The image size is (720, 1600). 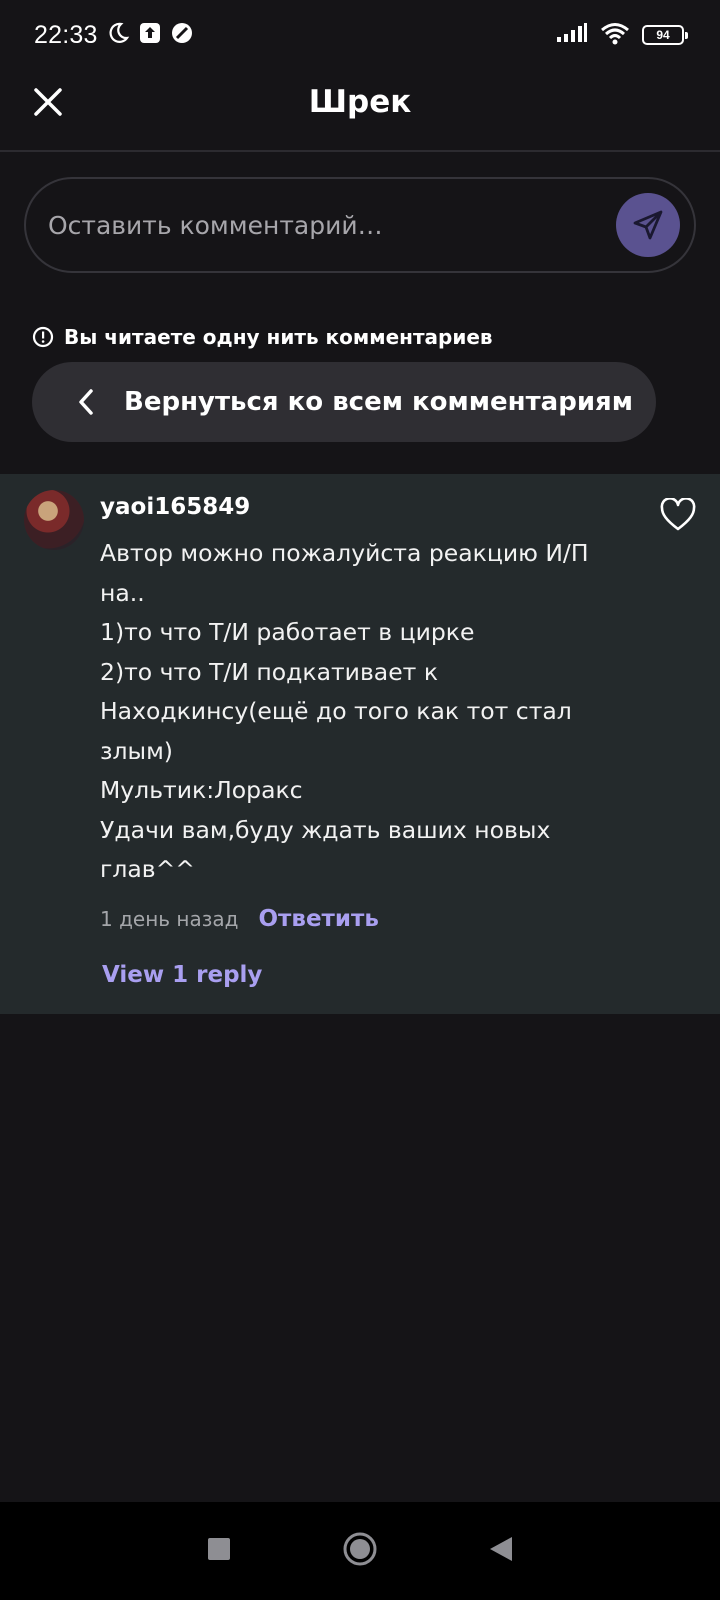 I want to click on upload-icon, so click(x=150, y=35).